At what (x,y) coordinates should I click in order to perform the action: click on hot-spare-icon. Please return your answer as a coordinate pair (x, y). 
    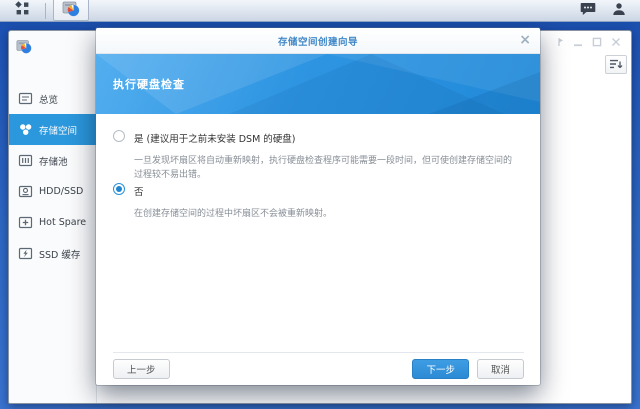
    Looking at the image, I should click on (25, 222).